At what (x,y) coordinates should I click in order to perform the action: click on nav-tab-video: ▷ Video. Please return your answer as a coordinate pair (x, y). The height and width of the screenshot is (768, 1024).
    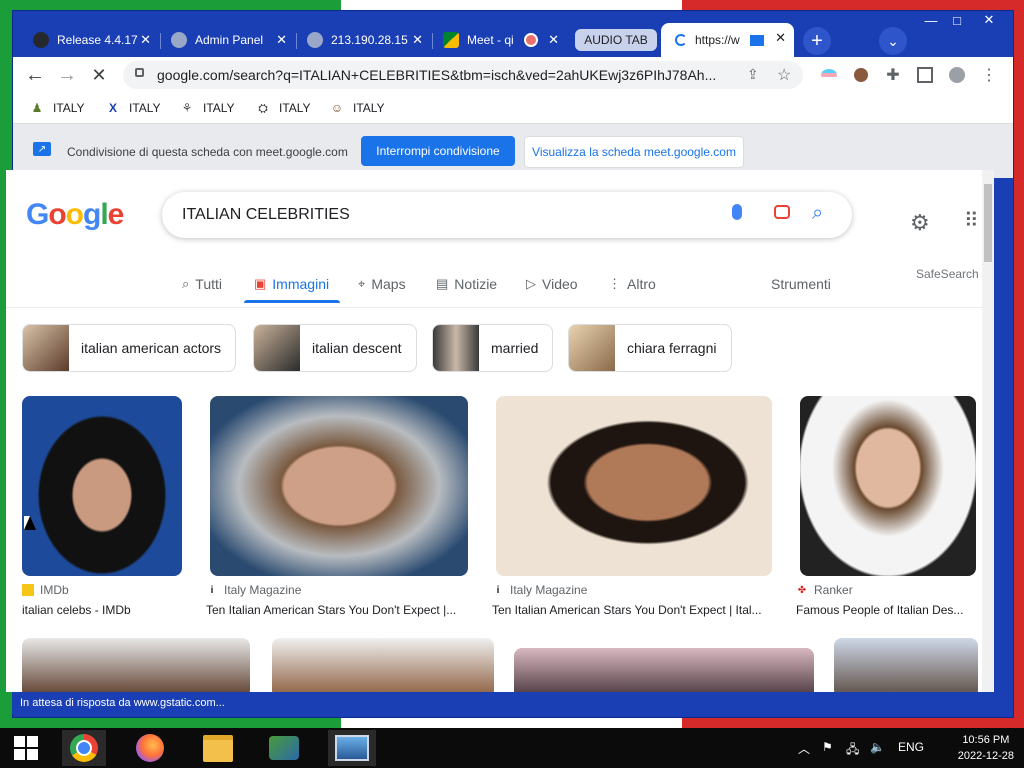
    Looking at the image, I should click on (552, 284).